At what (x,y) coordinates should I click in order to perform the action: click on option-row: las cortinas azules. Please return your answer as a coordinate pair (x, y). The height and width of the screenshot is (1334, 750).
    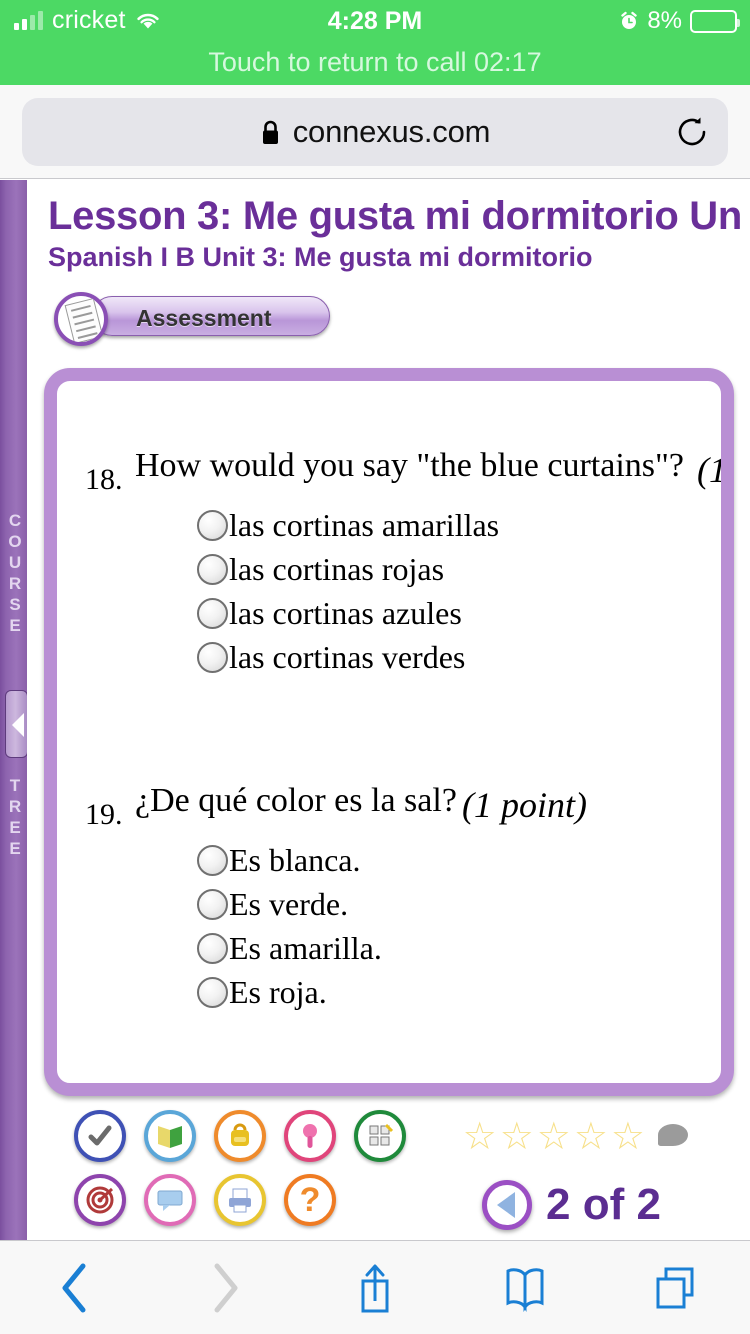
    Looking at the image, I should click on (348, 613).